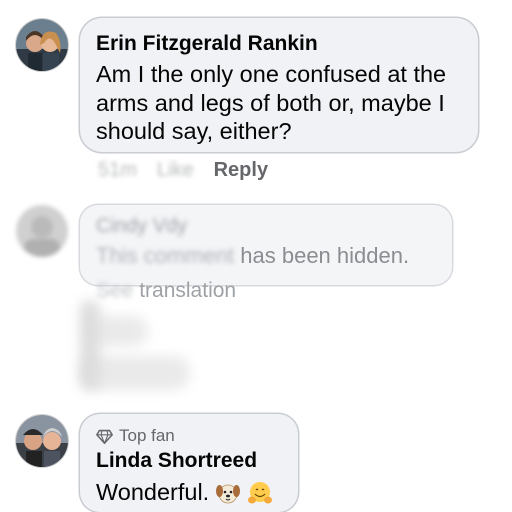 The height and width of the screenshot is (512, 512). I want to click on comment-time: 51m, so click(117, 170).